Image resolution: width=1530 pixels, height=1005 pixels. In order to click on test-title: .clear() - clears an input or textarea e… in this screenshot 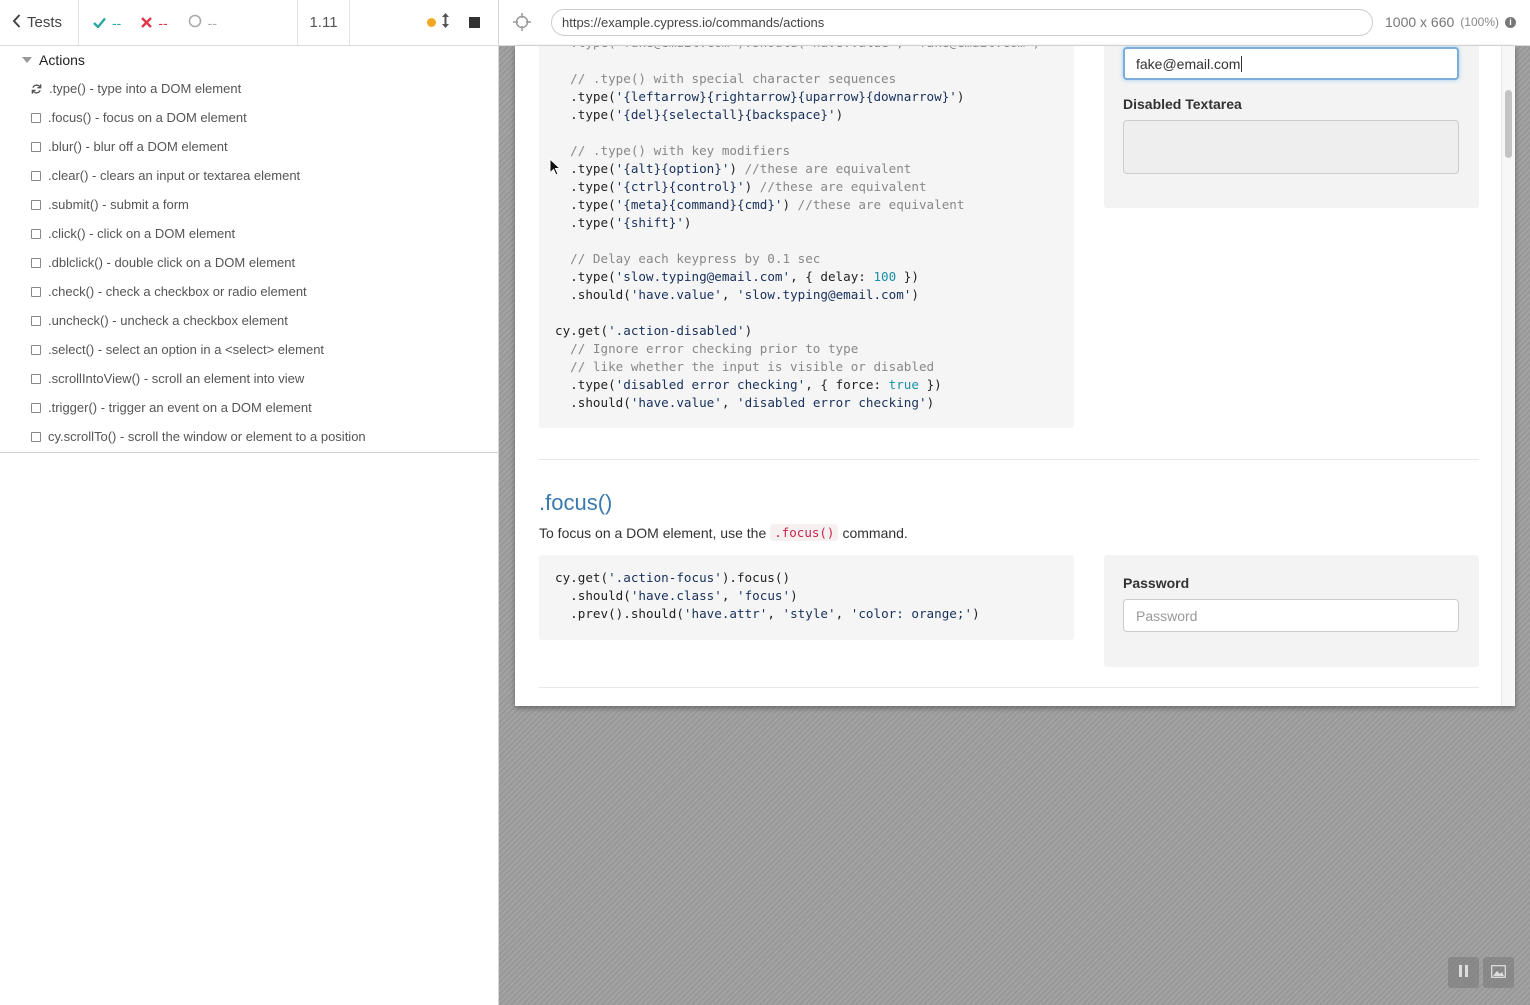, I will do `click(174, 175)`.